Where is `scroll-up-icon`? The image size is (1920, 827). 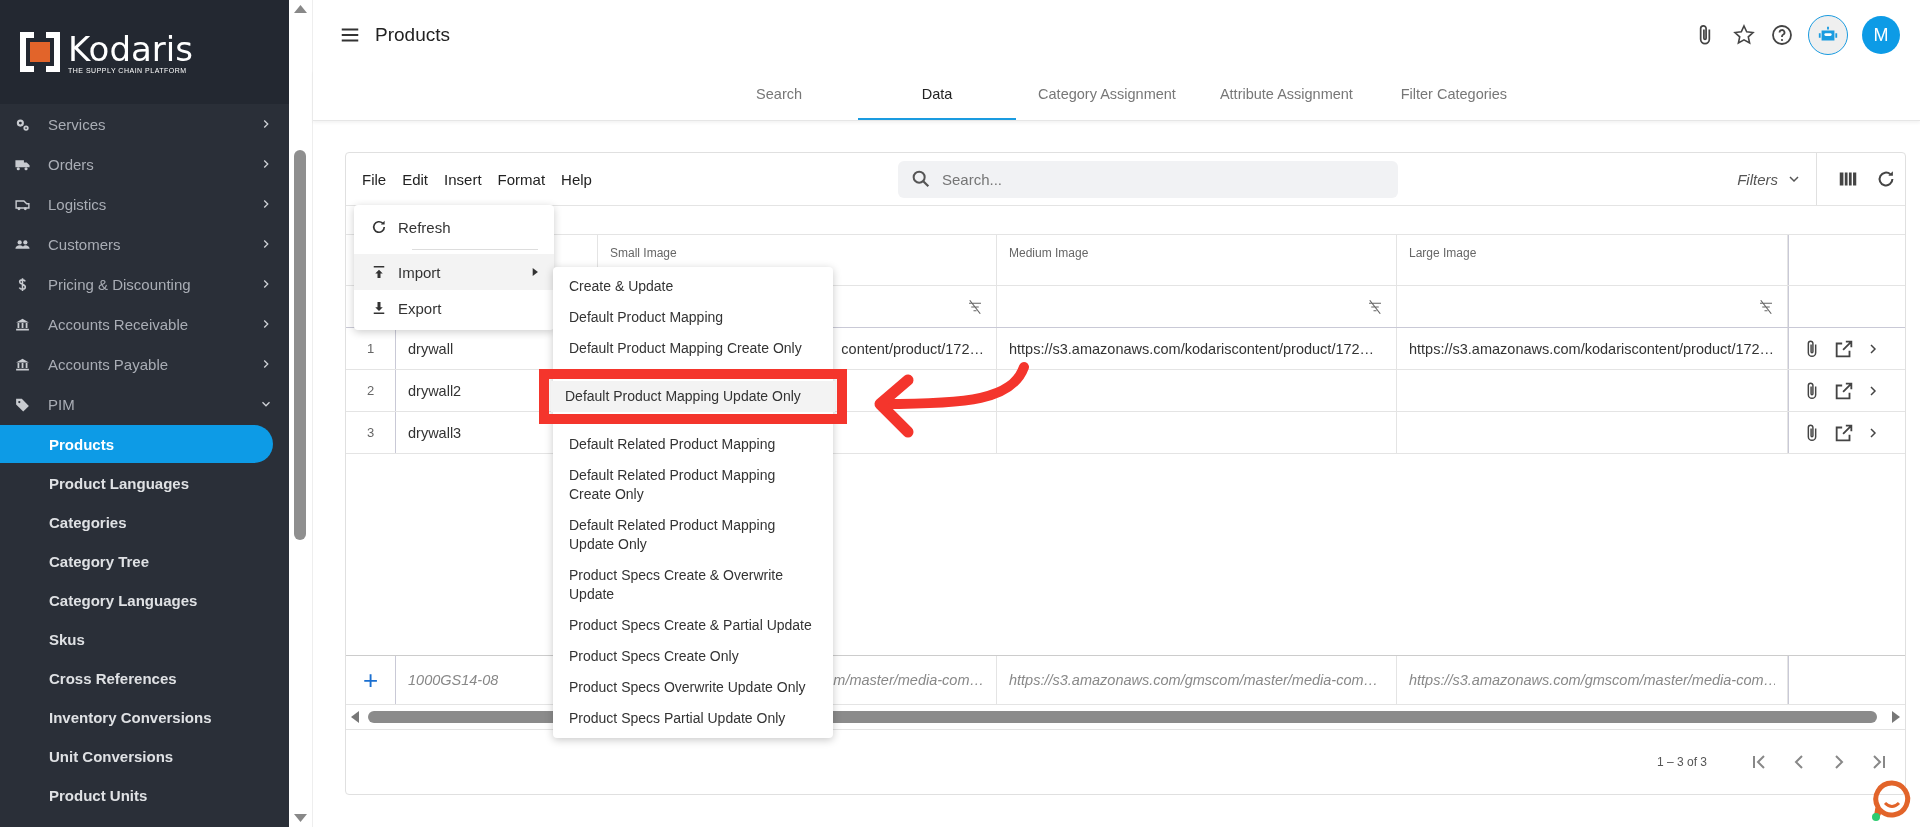 scroll-up-icon is located at coordinates (300, 9).